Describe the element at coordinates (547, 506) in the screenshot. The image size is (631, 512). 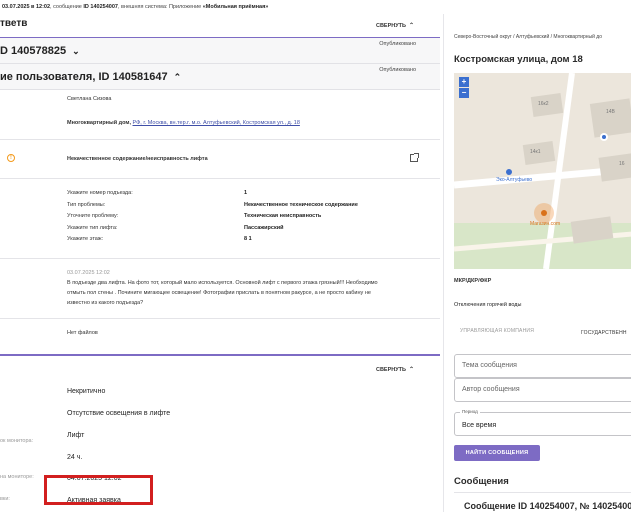
I see `message-list-item: Сообщение ID 140254007, № 14025400` at that location.